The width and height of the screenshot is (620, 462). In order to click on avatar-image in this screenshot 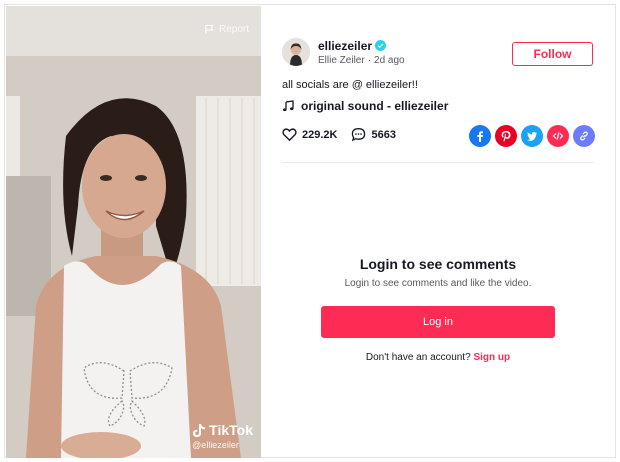, I will do `click(296, 52)`.